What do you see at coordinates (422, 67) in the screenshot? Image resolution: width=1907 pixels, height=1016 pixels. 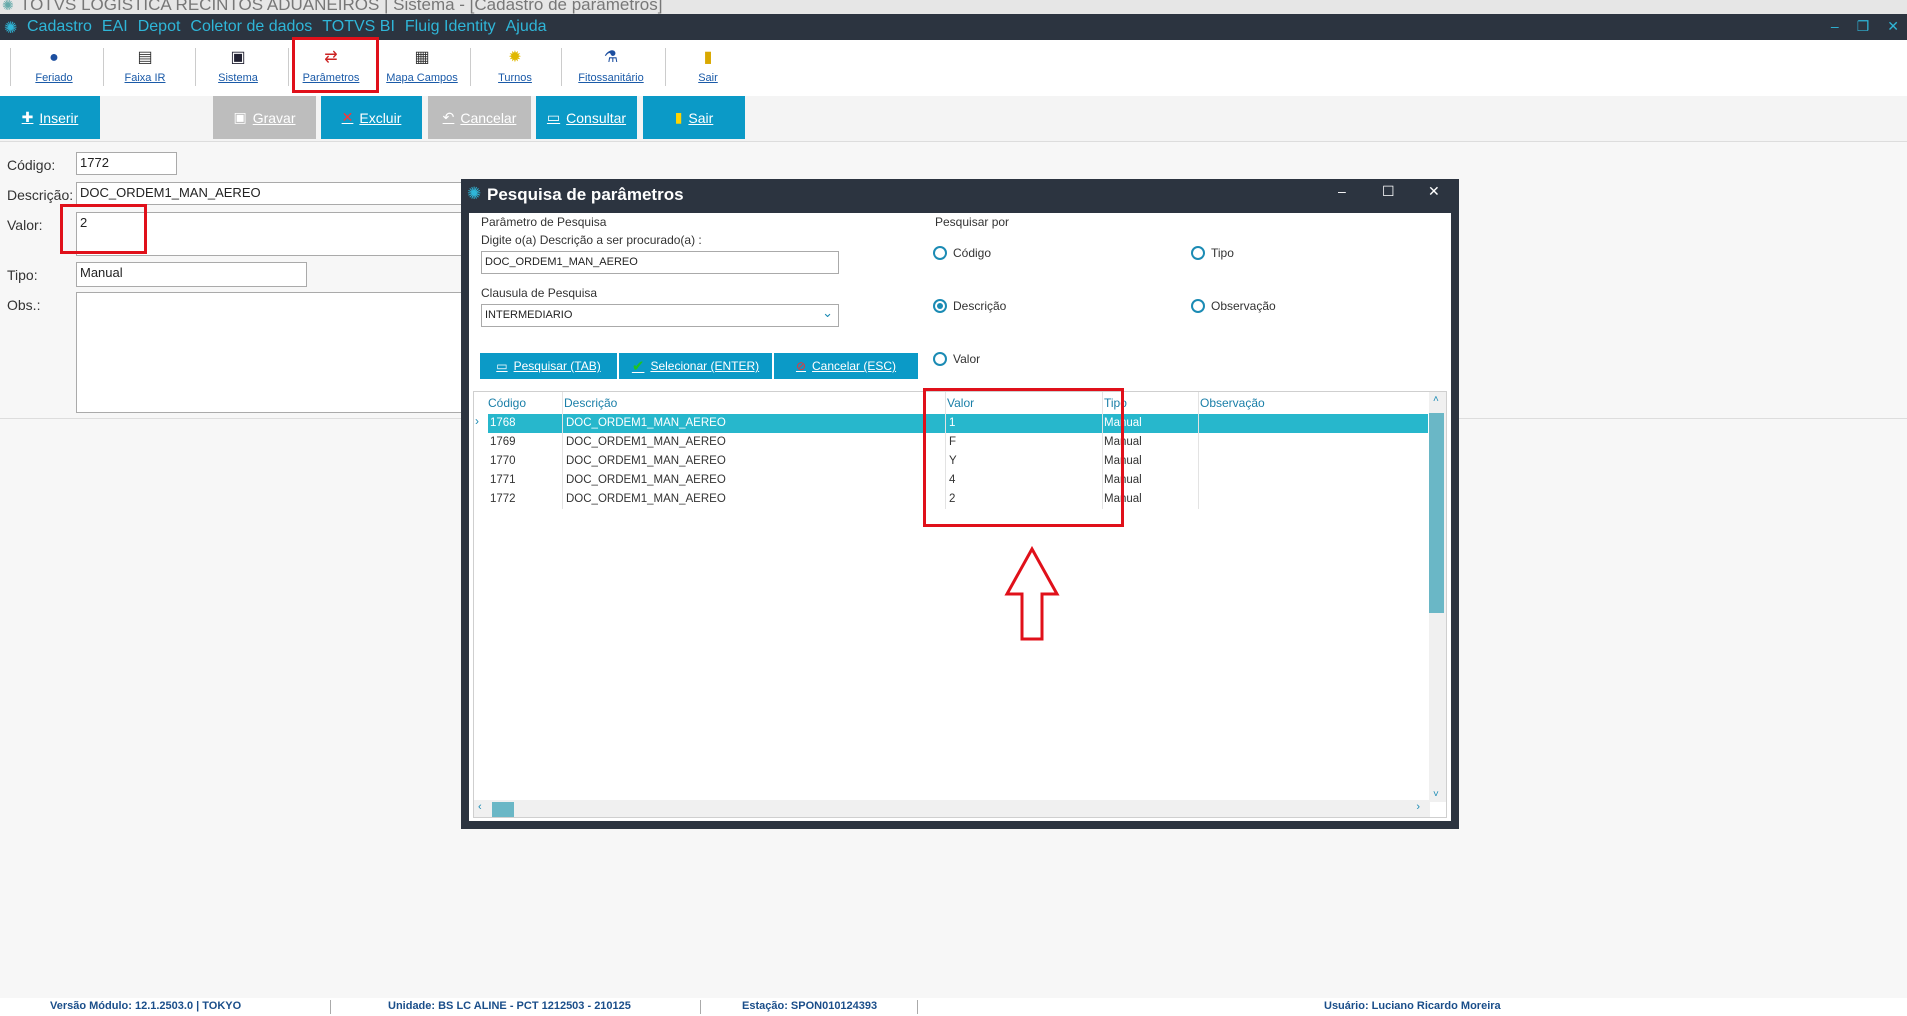 I see `toolbar-mapa-campos: ▦ Mapa Campos` at bounding box center [422, 67].